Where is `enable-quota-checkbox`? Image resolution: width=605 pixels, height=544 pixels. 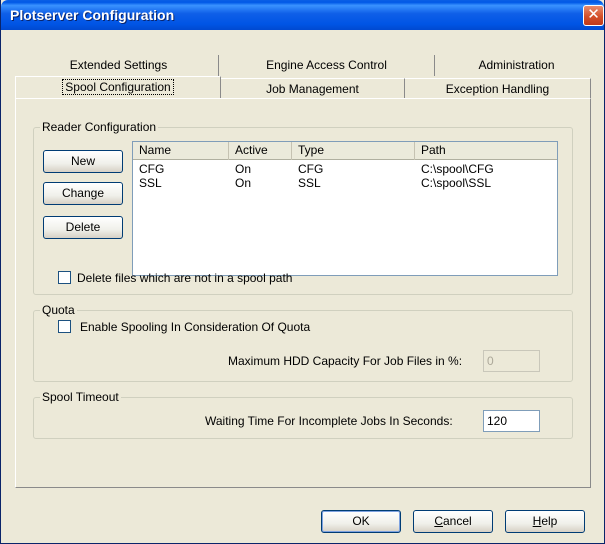 enable-quota-checkbox is located at coordinates (64, 326).